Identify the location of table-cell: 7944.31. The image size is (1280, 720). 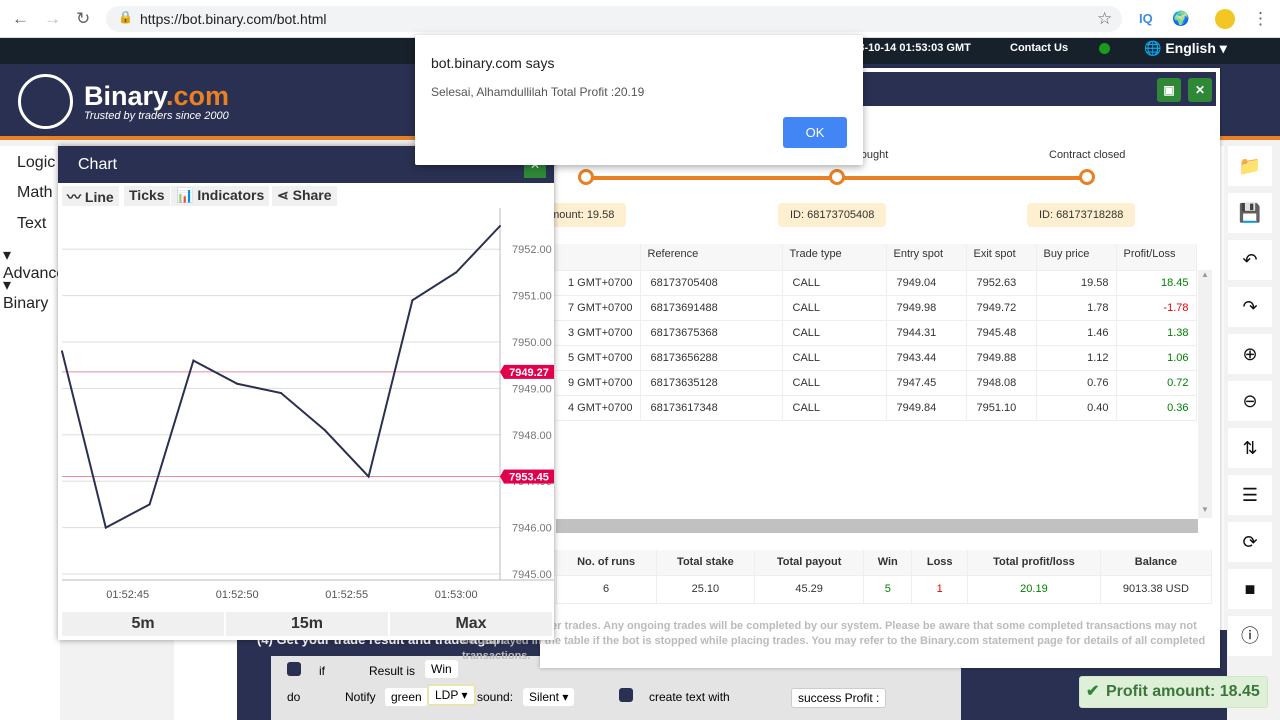
(926, 333).